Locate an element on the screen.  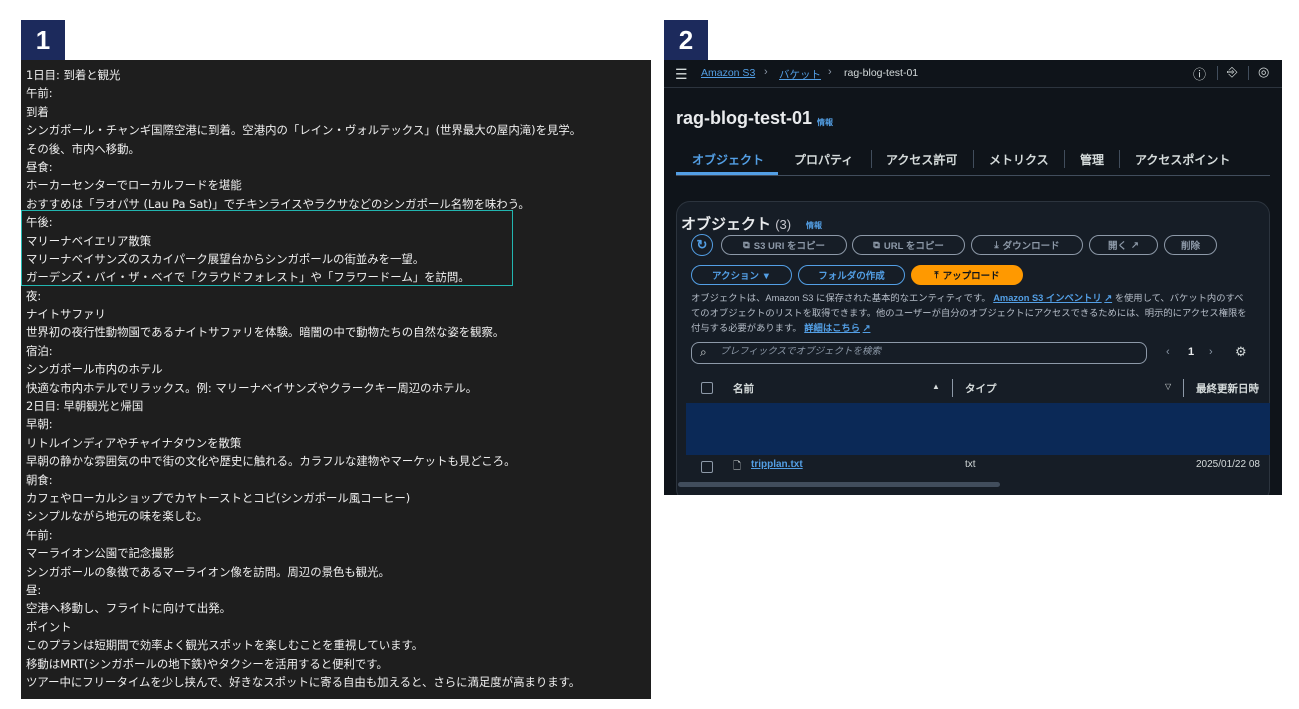
tab-permissions: アクセス許可 is located at coordinates (921, 159).